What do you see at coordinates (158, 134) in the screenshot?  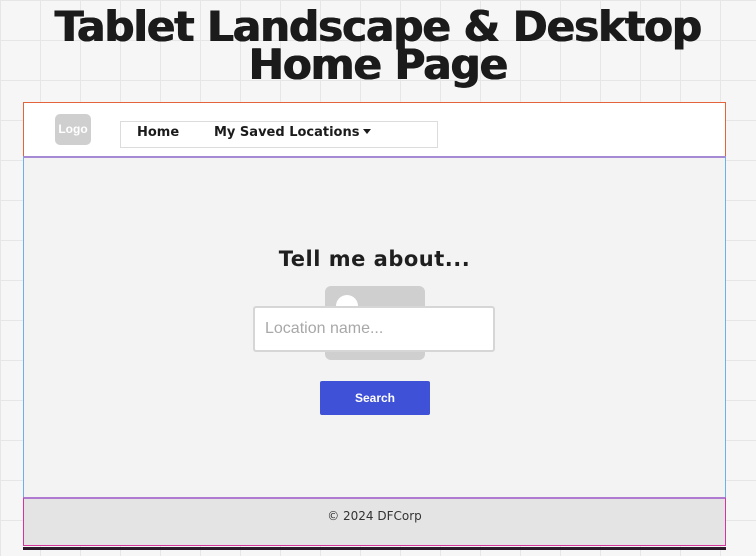 I see `nav-home-link: Home` at bounding box center [158, 134].